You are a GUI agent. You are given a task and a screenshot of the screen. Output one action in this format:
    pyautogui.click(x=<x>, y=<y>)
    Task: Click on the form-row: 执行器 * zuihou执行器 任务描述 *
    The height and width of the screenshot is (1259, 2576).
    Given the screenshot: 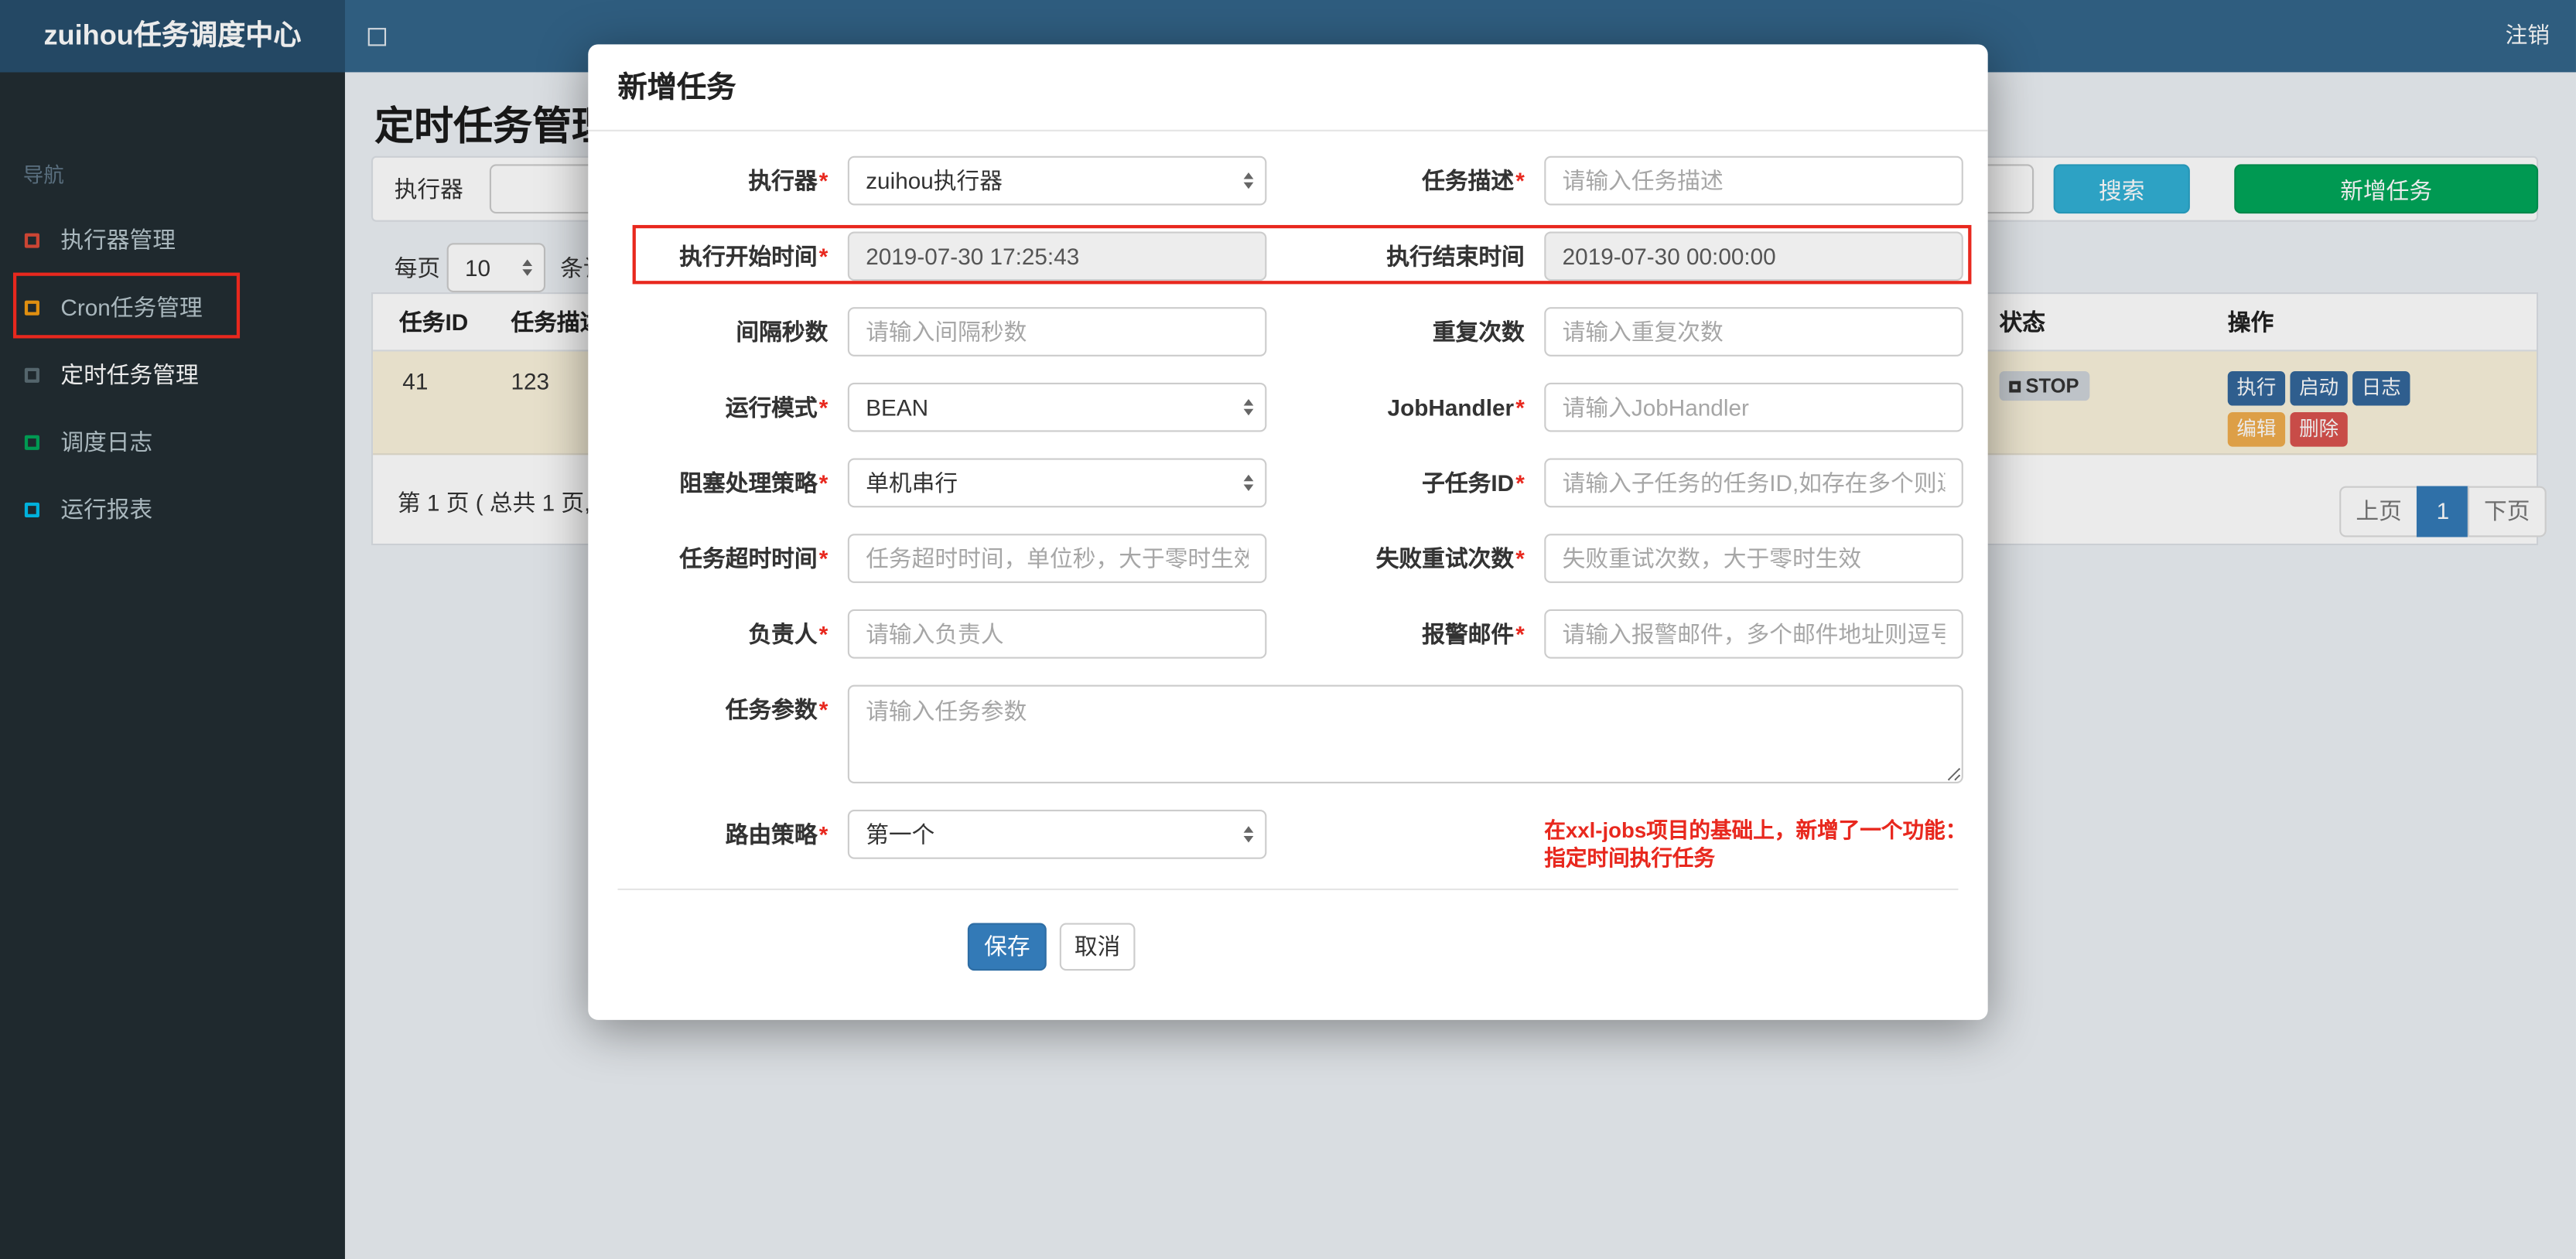 What is the action you would take?
    pyautogui.click(x=1290, y=181)
    